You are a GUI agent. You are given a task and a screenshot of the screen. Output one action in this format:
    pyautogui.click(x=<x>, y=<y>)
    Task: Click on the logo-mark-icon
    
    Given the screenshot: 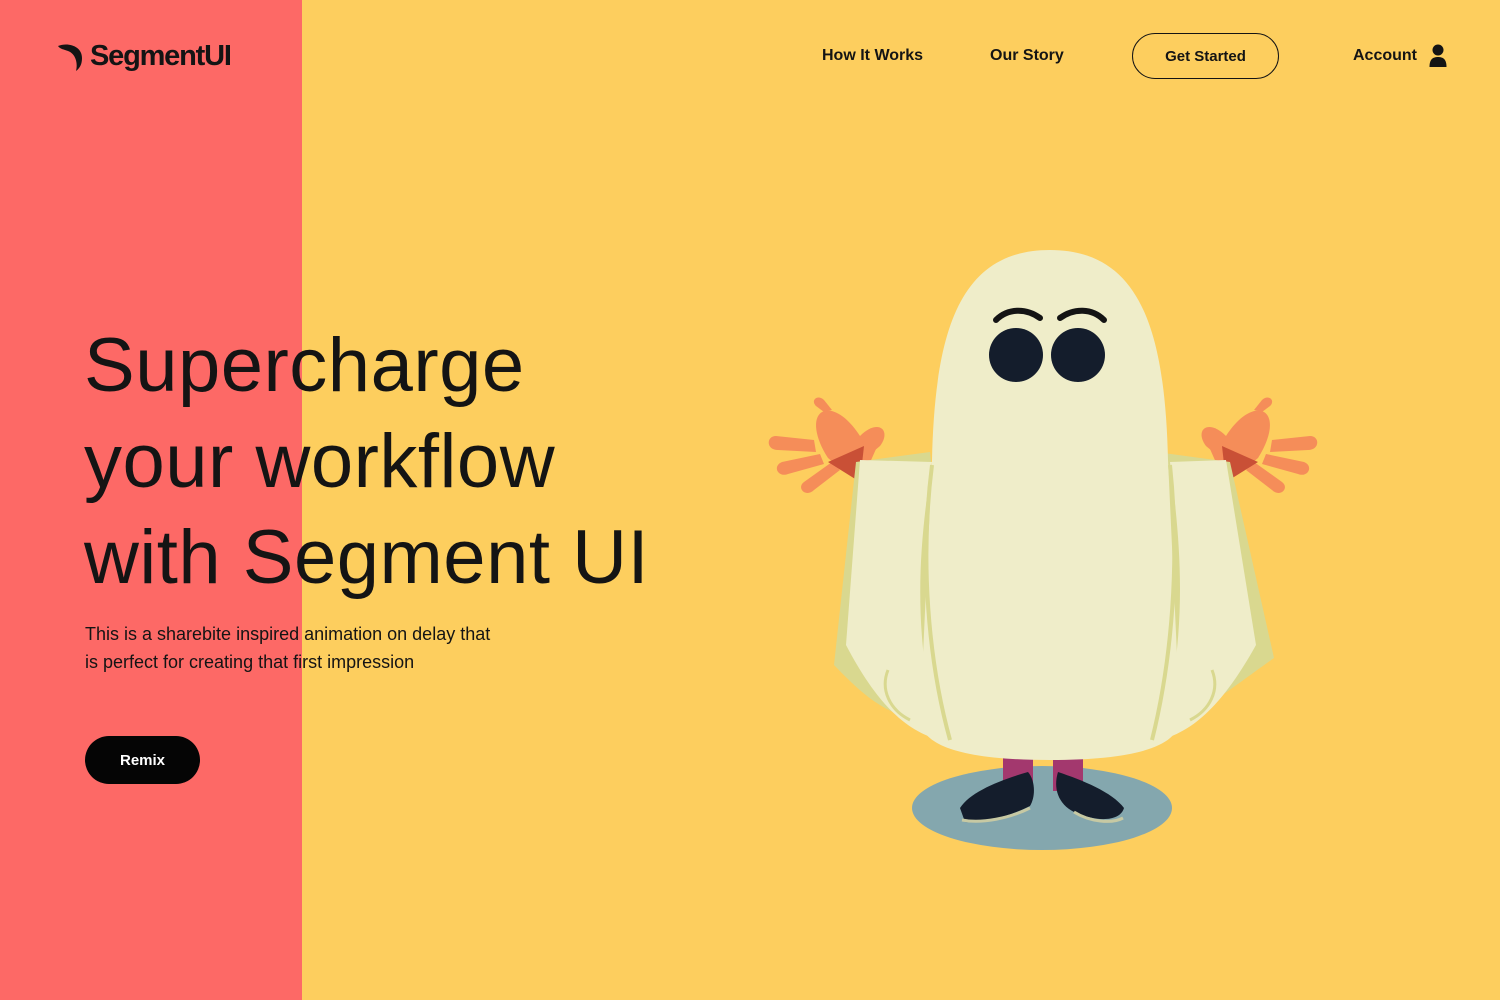 What is the action you would take?
    pyautogui.click(x=70, y=57)
    